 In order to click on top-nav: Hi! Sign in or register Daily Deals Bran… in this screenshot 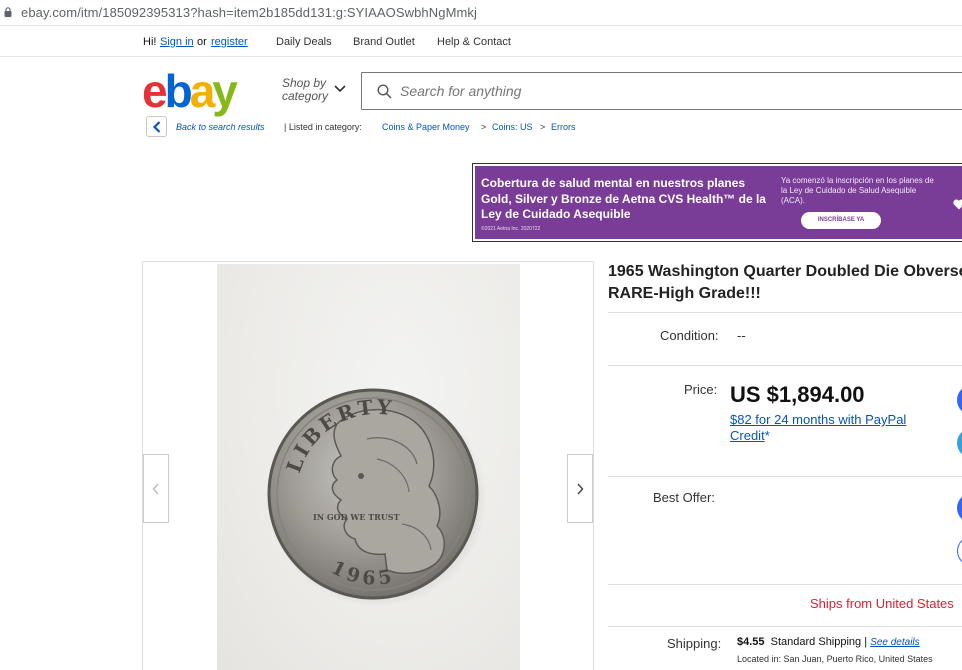, I will do `click(481, 43)`.